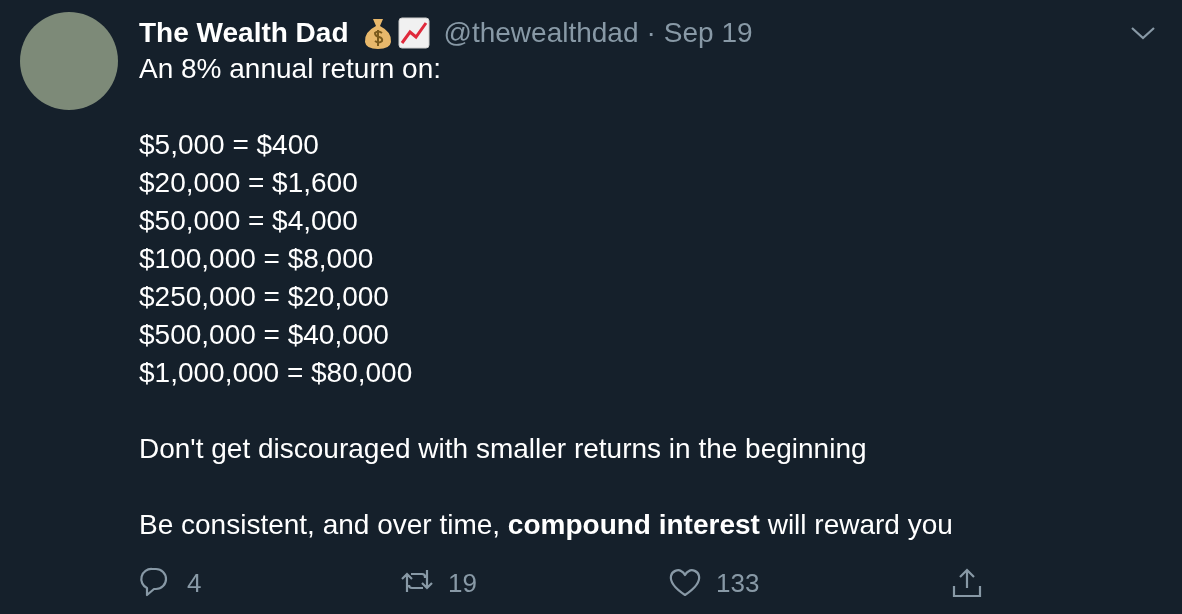  What do you see at coordinates (541, 33) in the screenshot?
I see `author-handle: @thewealthdad` at bounding box center [541, 33].